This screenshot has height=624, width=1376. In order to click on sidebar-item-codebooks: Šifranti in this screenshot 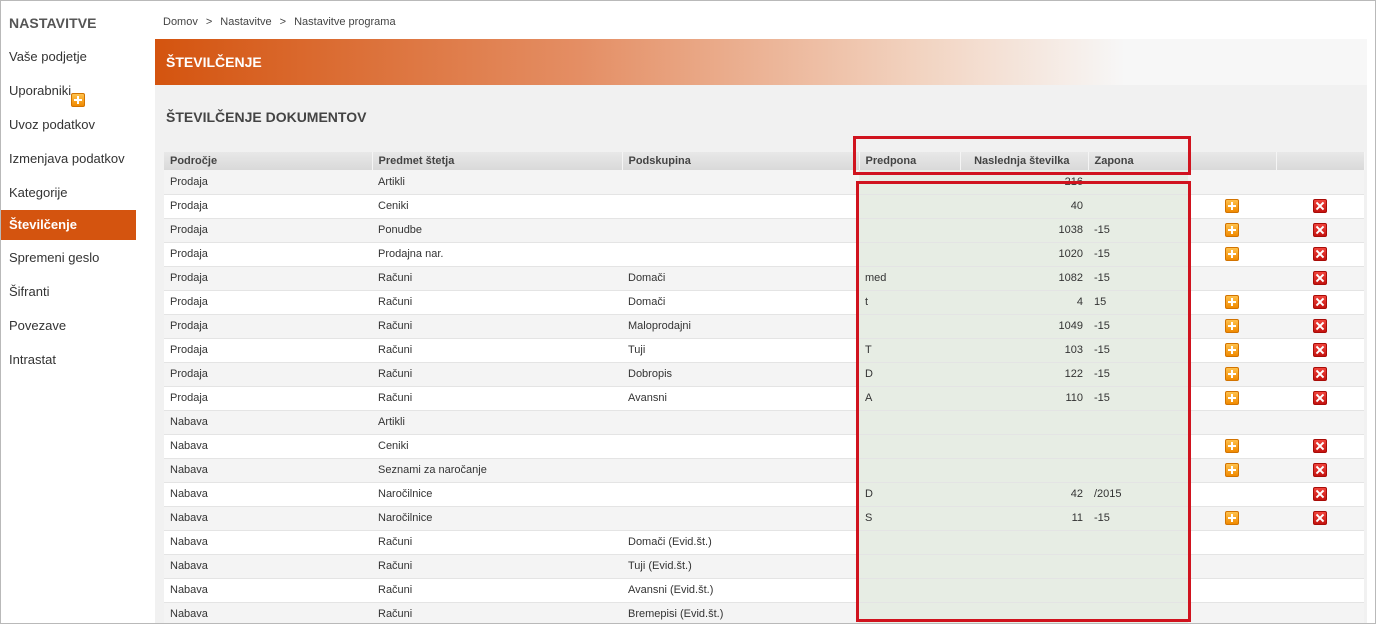, I will do `click(68, 292)`.